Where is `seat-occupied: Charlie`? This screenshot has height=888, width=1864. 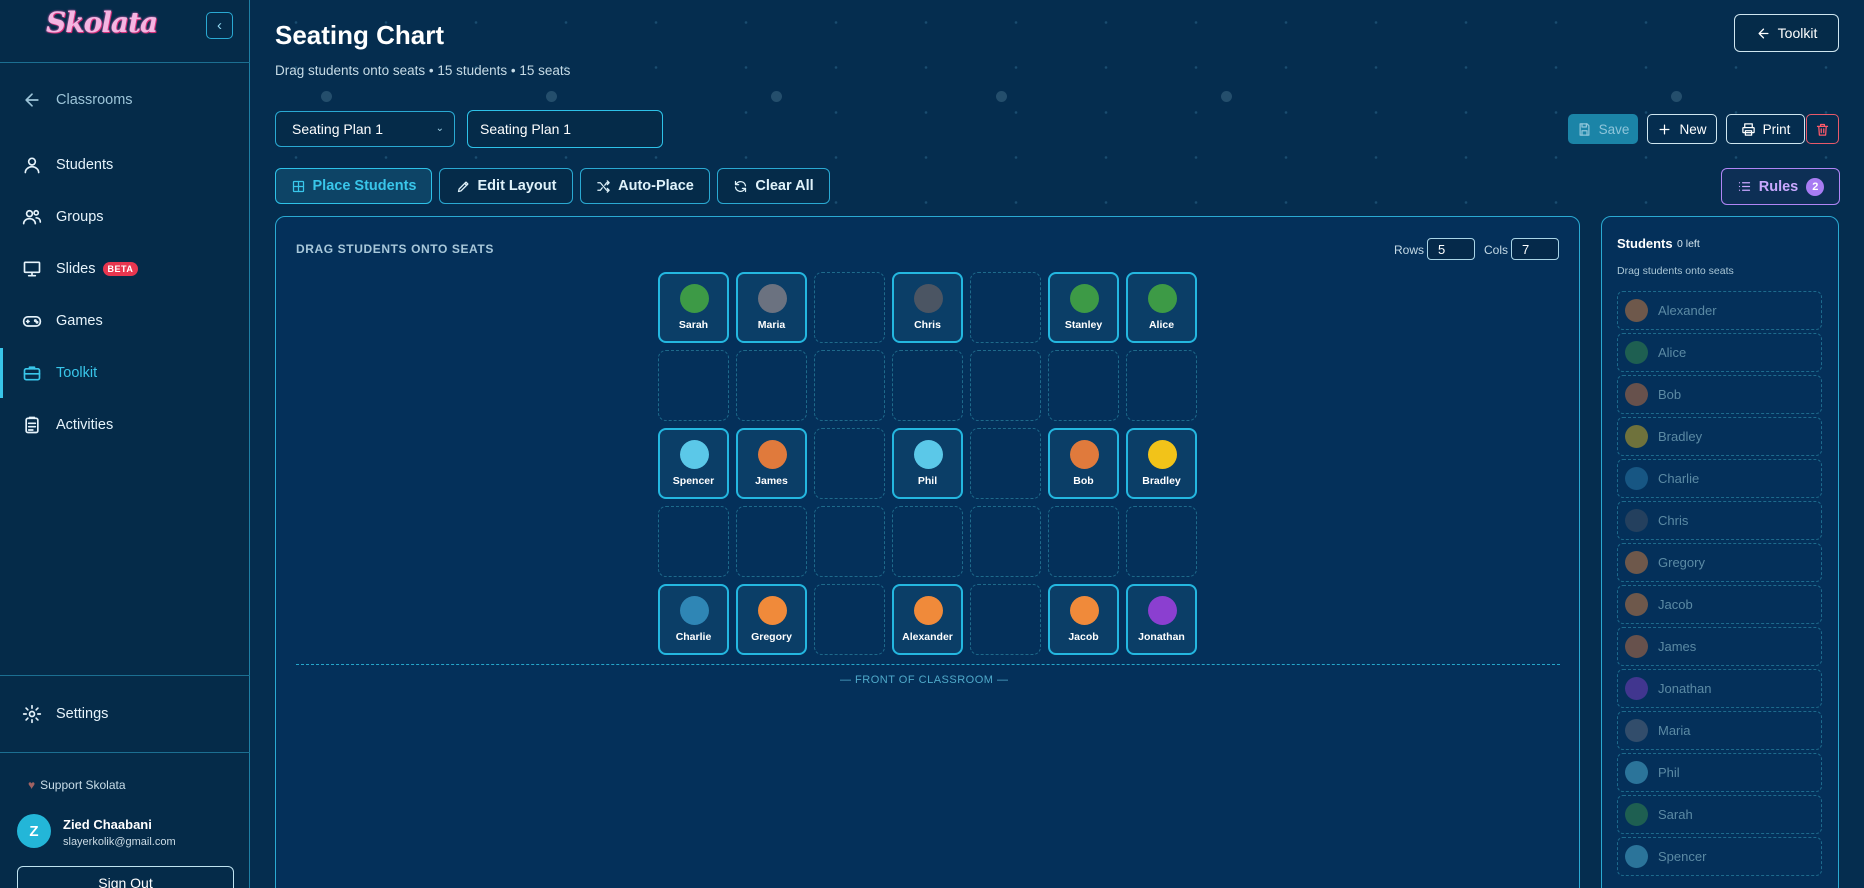 seat-occupied: Charlie is located at coordinates (693, 619).